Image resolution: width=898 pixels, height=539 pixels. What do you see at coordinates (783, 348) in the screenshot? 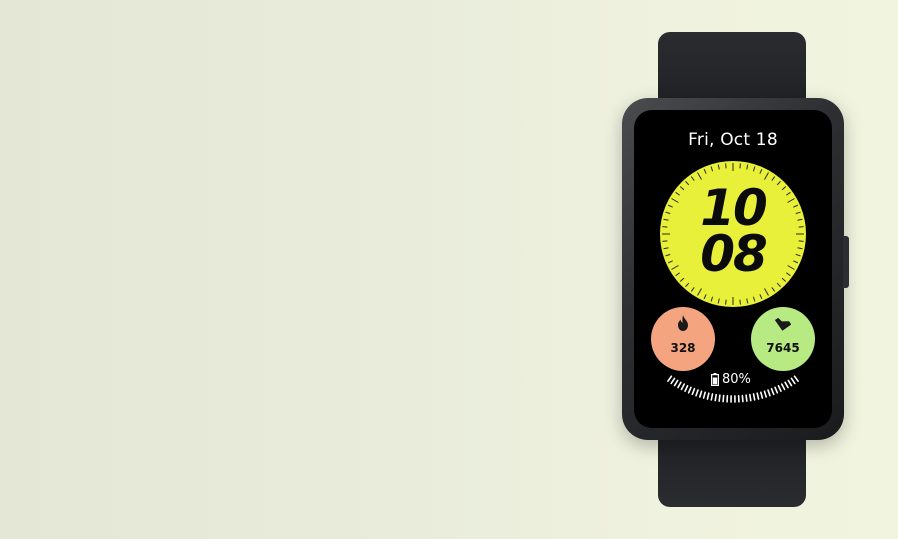
I see `steps-value: 7645` at bounding box center [783, 348].